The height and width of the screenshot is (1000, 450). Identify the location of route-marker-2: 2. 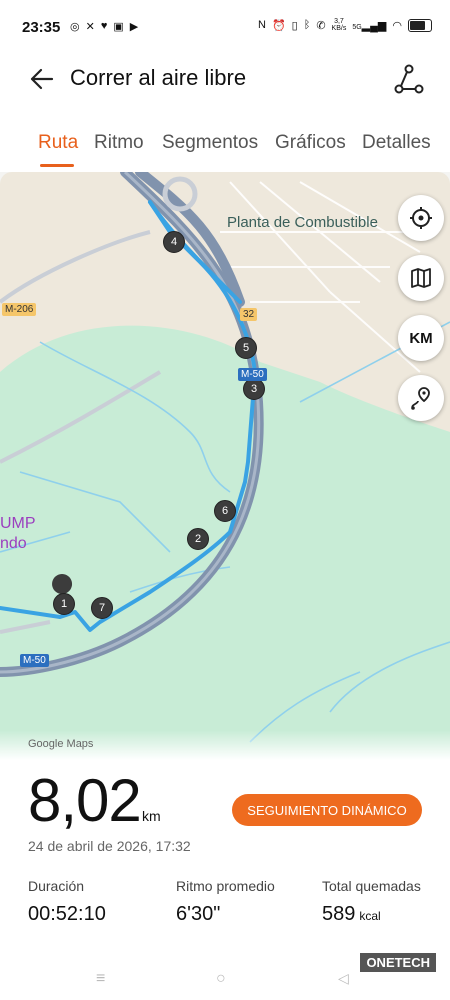
(198, 539).